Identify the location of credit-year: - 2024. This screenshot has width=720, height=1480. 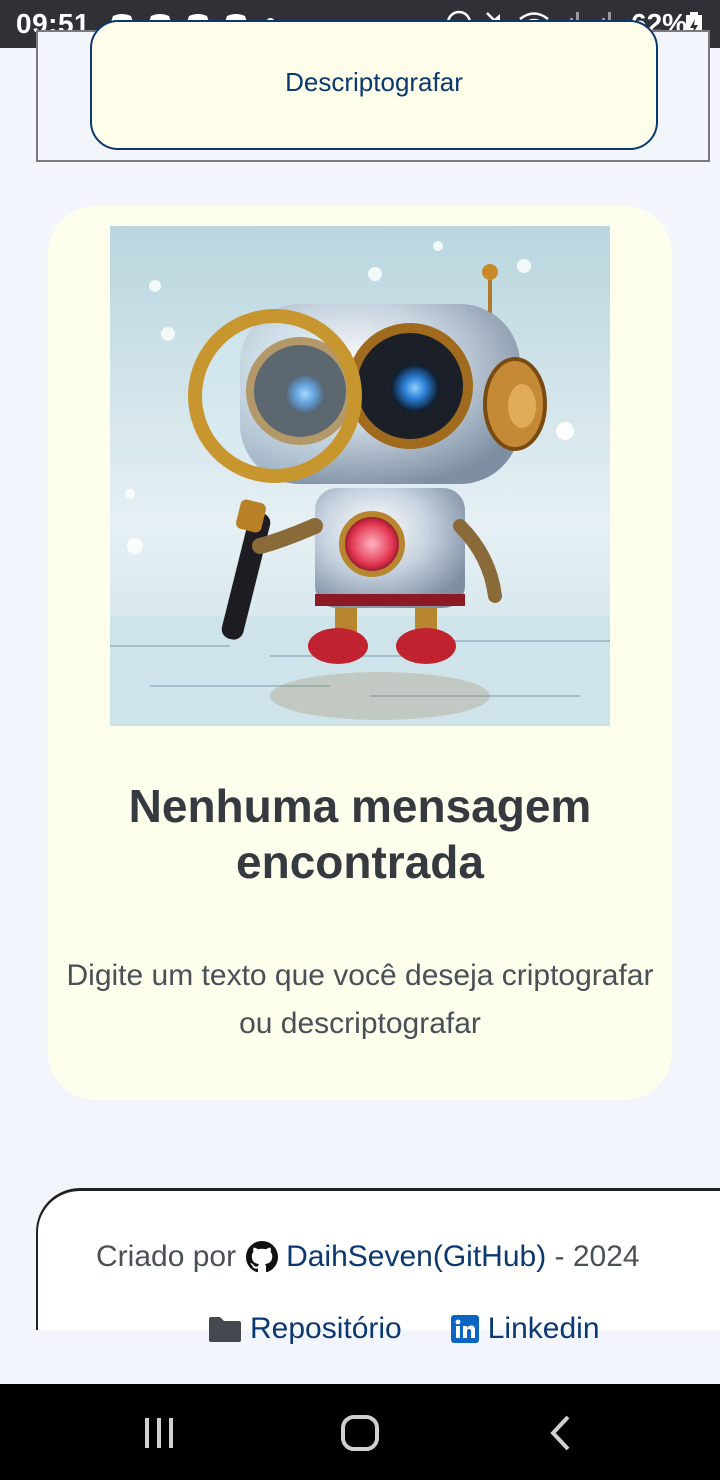
(593, 1256).